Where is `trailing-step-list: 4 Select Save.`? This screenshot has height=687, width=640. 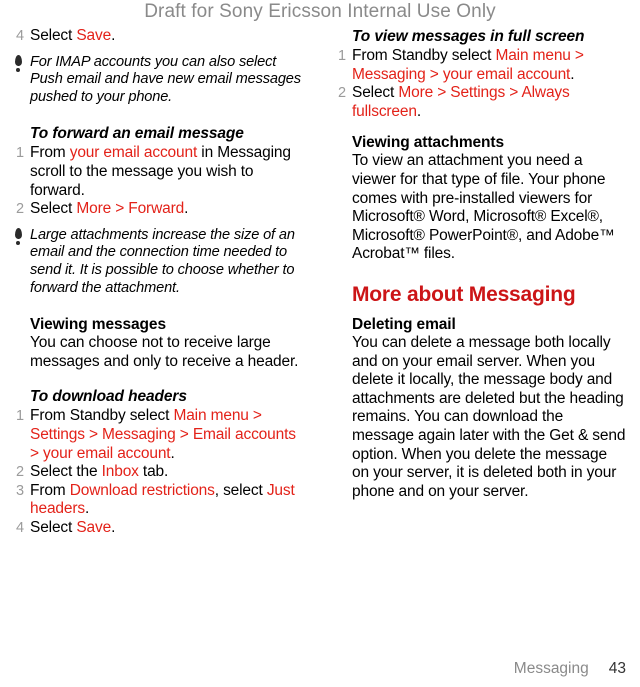
trailing-step-list: 4 Select Save. is located at coordinates (158, 36).